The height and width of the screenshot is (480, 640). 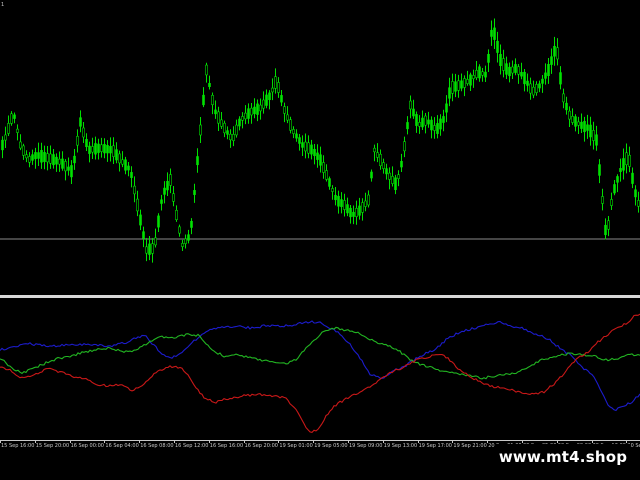 What do you see at coordinates (18, 446) in the screenshot?
I see `time-axis-label: 15 Sep 16:00` at bounding box center [18, 446].